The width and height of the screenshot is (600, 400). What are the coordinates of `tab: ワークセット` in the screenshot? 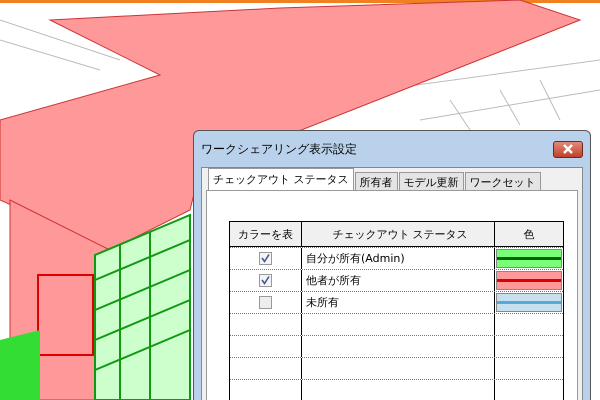 It's located at (502, 181).